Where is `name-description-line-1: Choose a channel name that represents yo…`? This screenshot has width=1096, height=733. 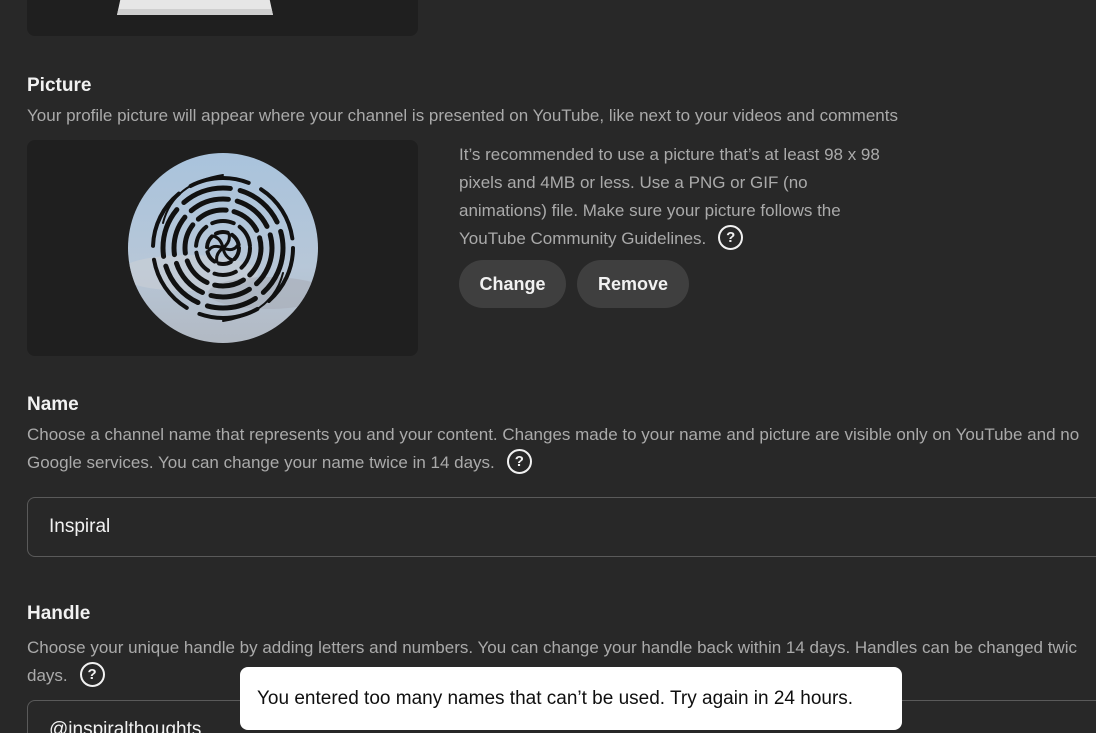 name-description-line-1: Choose a channel name that represents yo… is located at coordinates (553, 434).